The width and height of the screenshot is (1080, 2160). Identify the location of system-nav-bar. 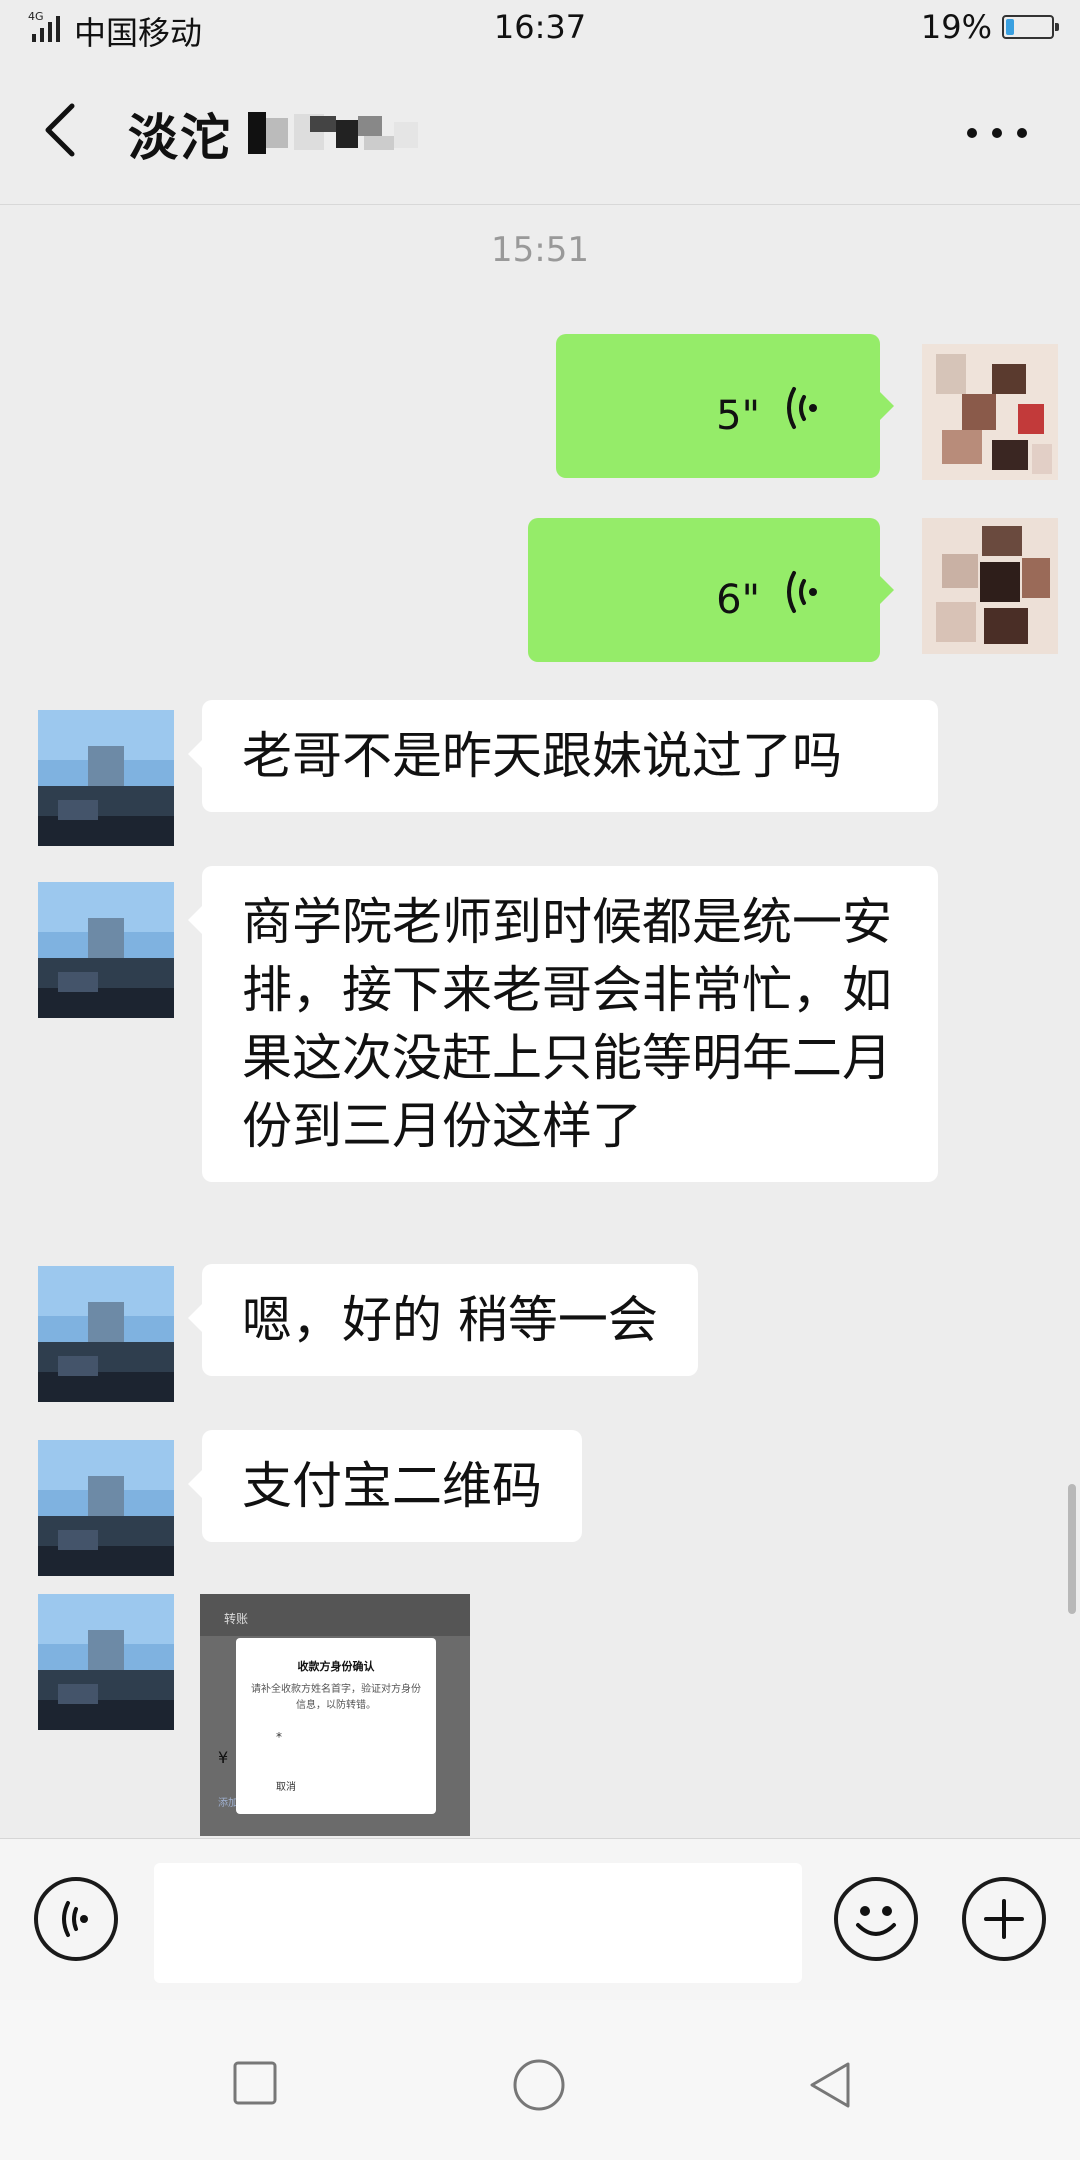
(540, 2080).